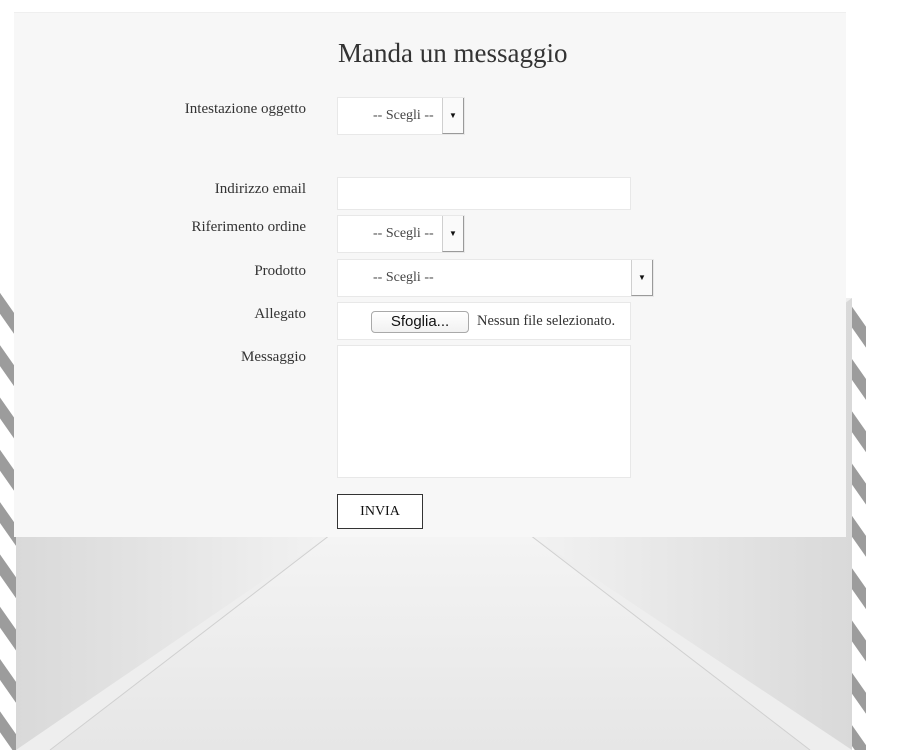 This screenshot has height=750, width=900. I want to click on subject-select-value: -- Scegli --, so click(403, 115).